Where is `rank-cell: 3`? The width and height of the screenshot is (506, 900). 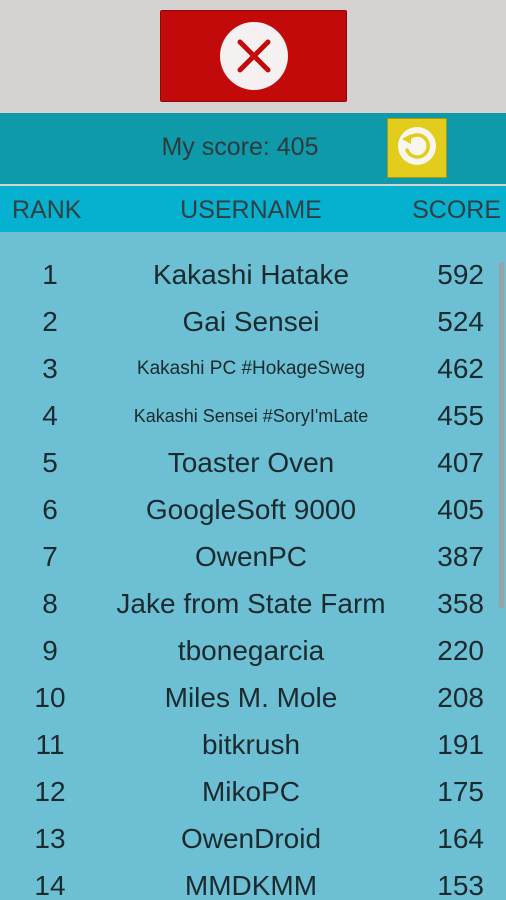 rank-cell: 3 is located at coordinates (50, 368).